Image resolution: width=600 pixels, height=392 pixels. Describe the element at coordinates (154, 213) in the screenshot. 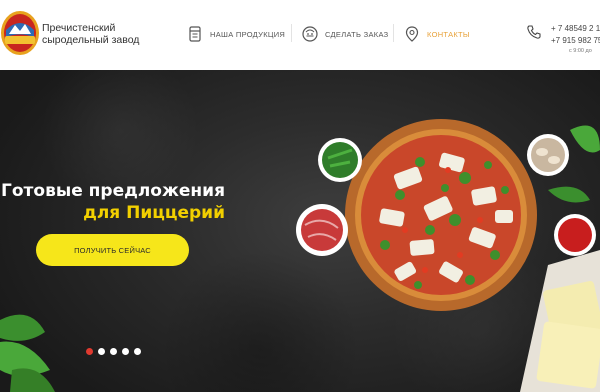

I see `hero-title-line2: для Пиццерий` at that location.